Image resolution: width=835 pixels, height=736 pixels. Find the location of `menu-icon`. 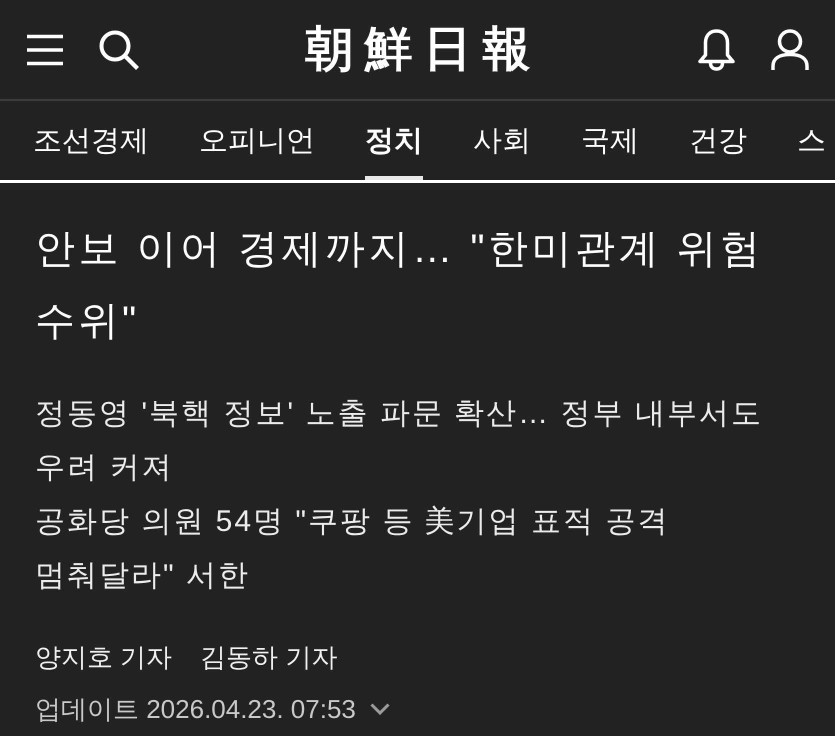

menu-icon is located at coordinates (45, 50).